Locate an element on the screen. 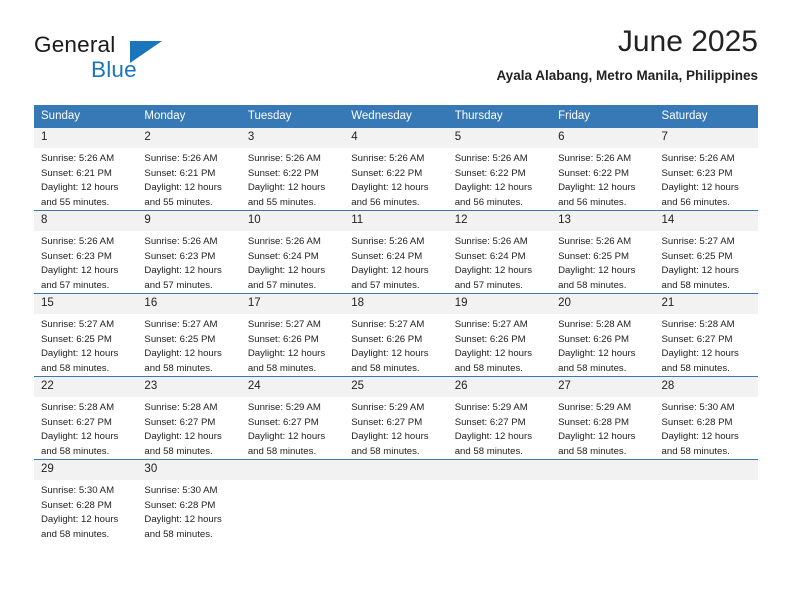 Image resolution: width=792 pixels, height=612 pixels. daylight-text-line2: and 55 minutes. is located at coordinates (75, 202).